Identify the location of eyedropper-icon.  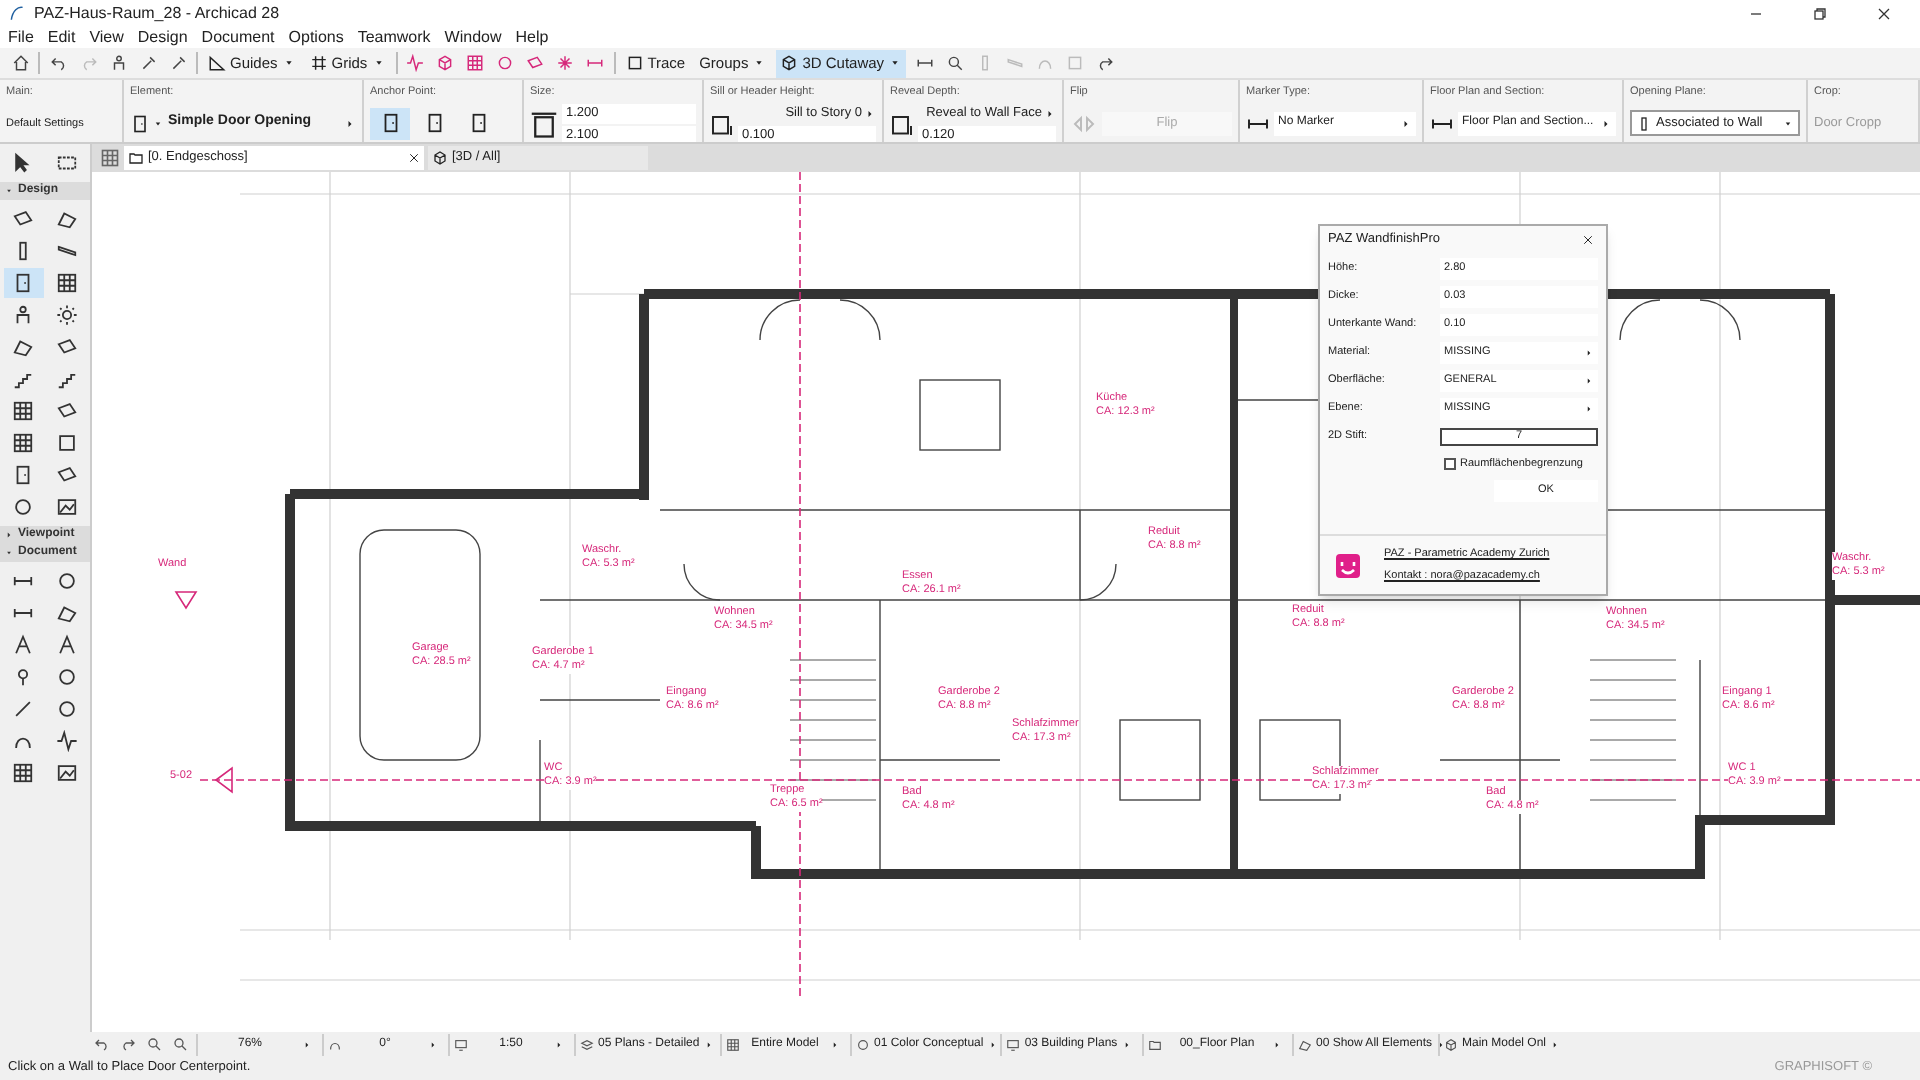
(148, 63).